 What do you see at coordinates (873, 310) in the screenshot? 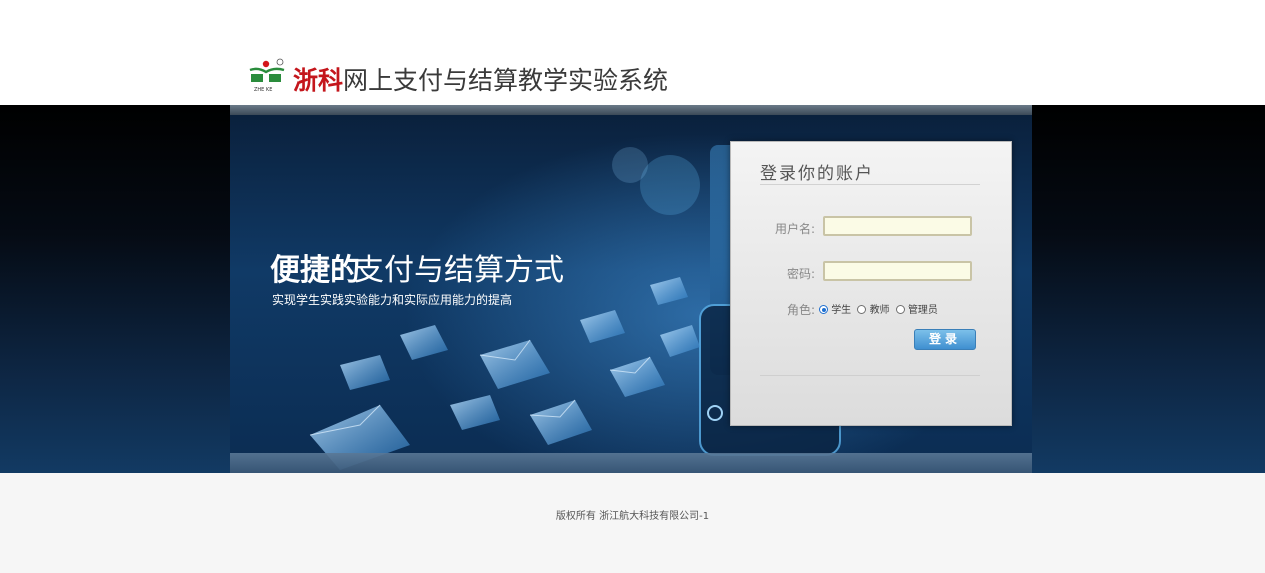
I see `role-option-teacher: 教师` at bounding box center [873, 310].